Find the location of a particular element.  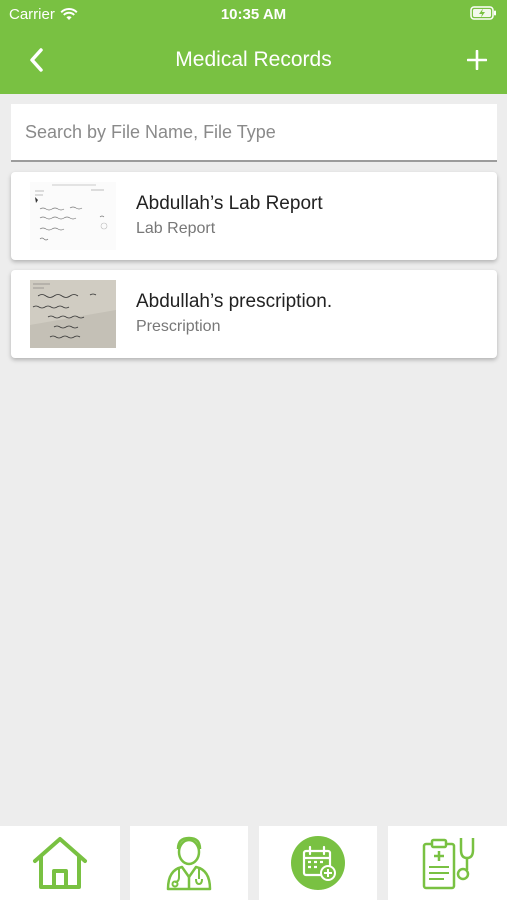

add-record-button is located at coordinates (477, 60).